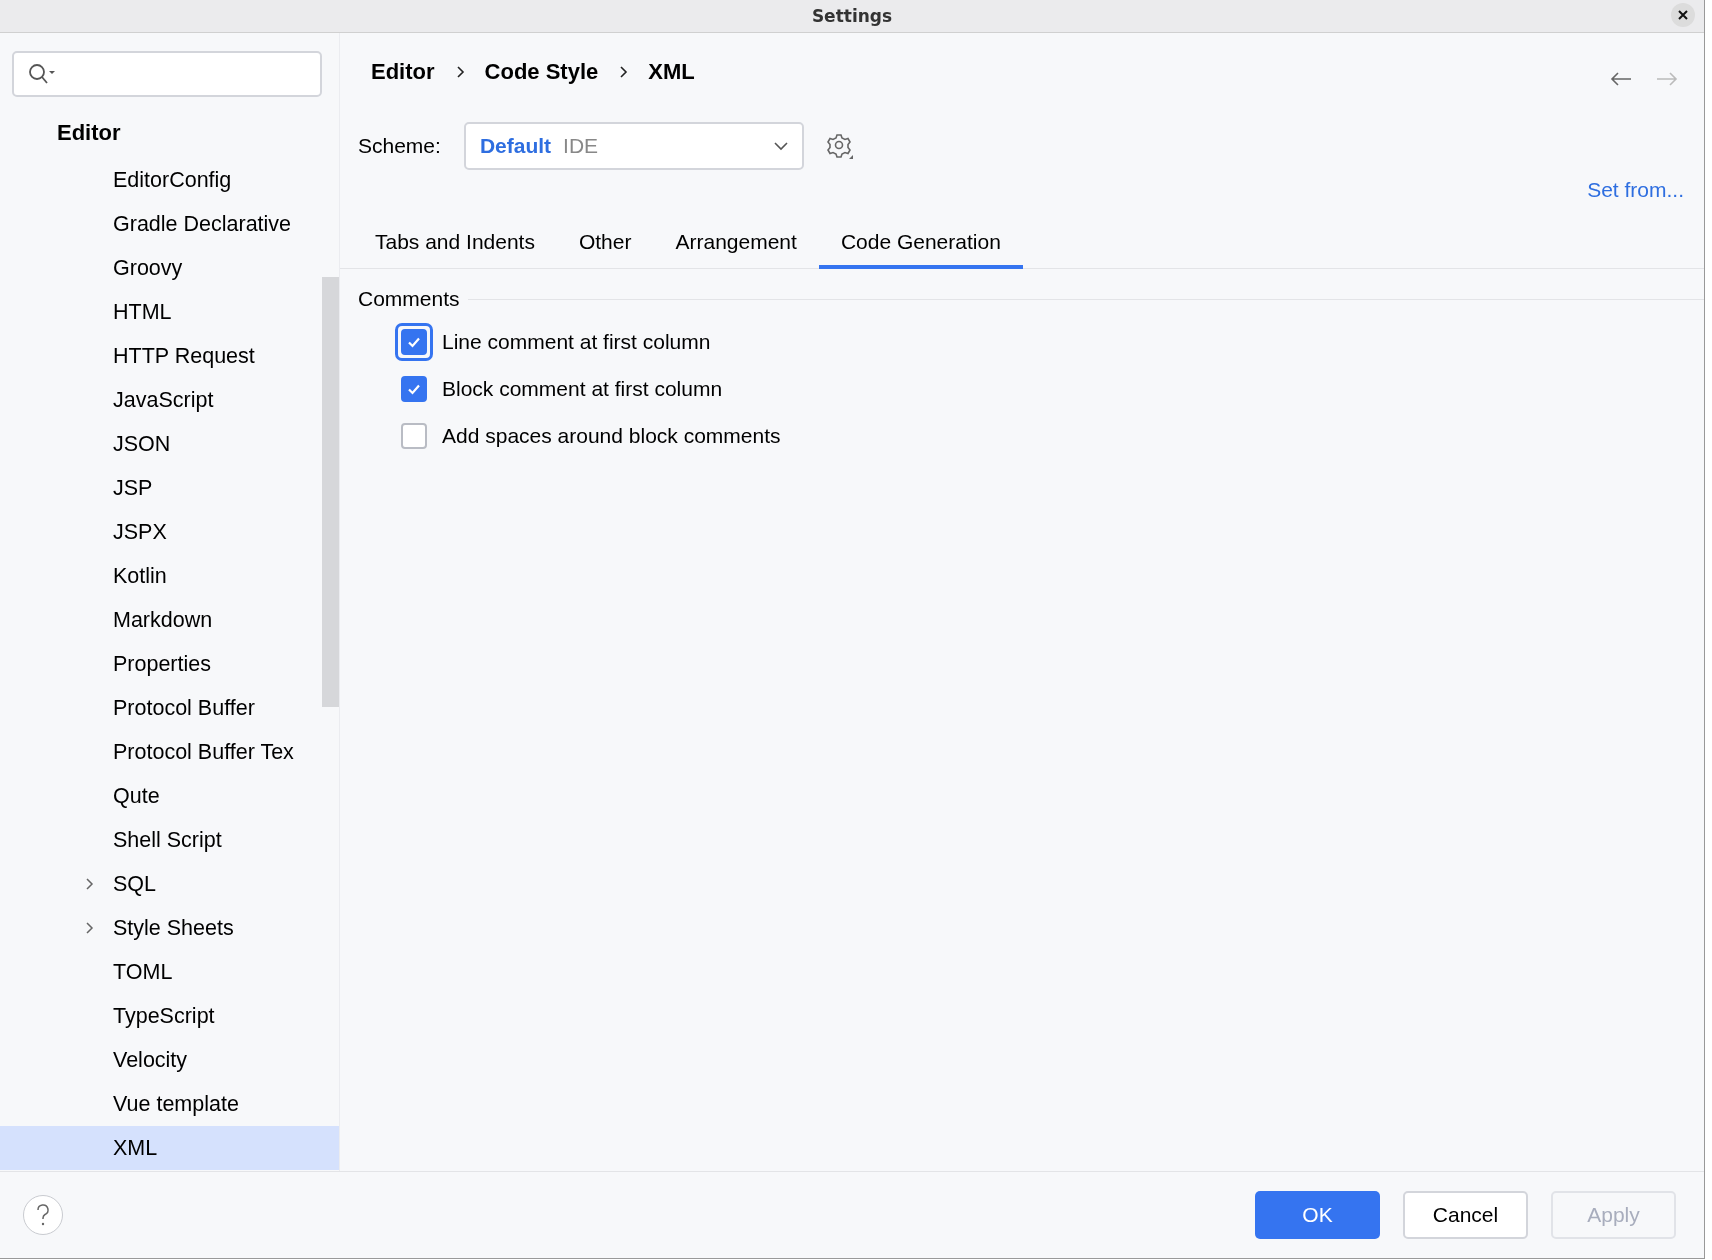 This screenshot has width=1712, height=1260. Describe the element at coordinates (161, 312) in the screenshot. I see `tree-item: HTML` at that location.